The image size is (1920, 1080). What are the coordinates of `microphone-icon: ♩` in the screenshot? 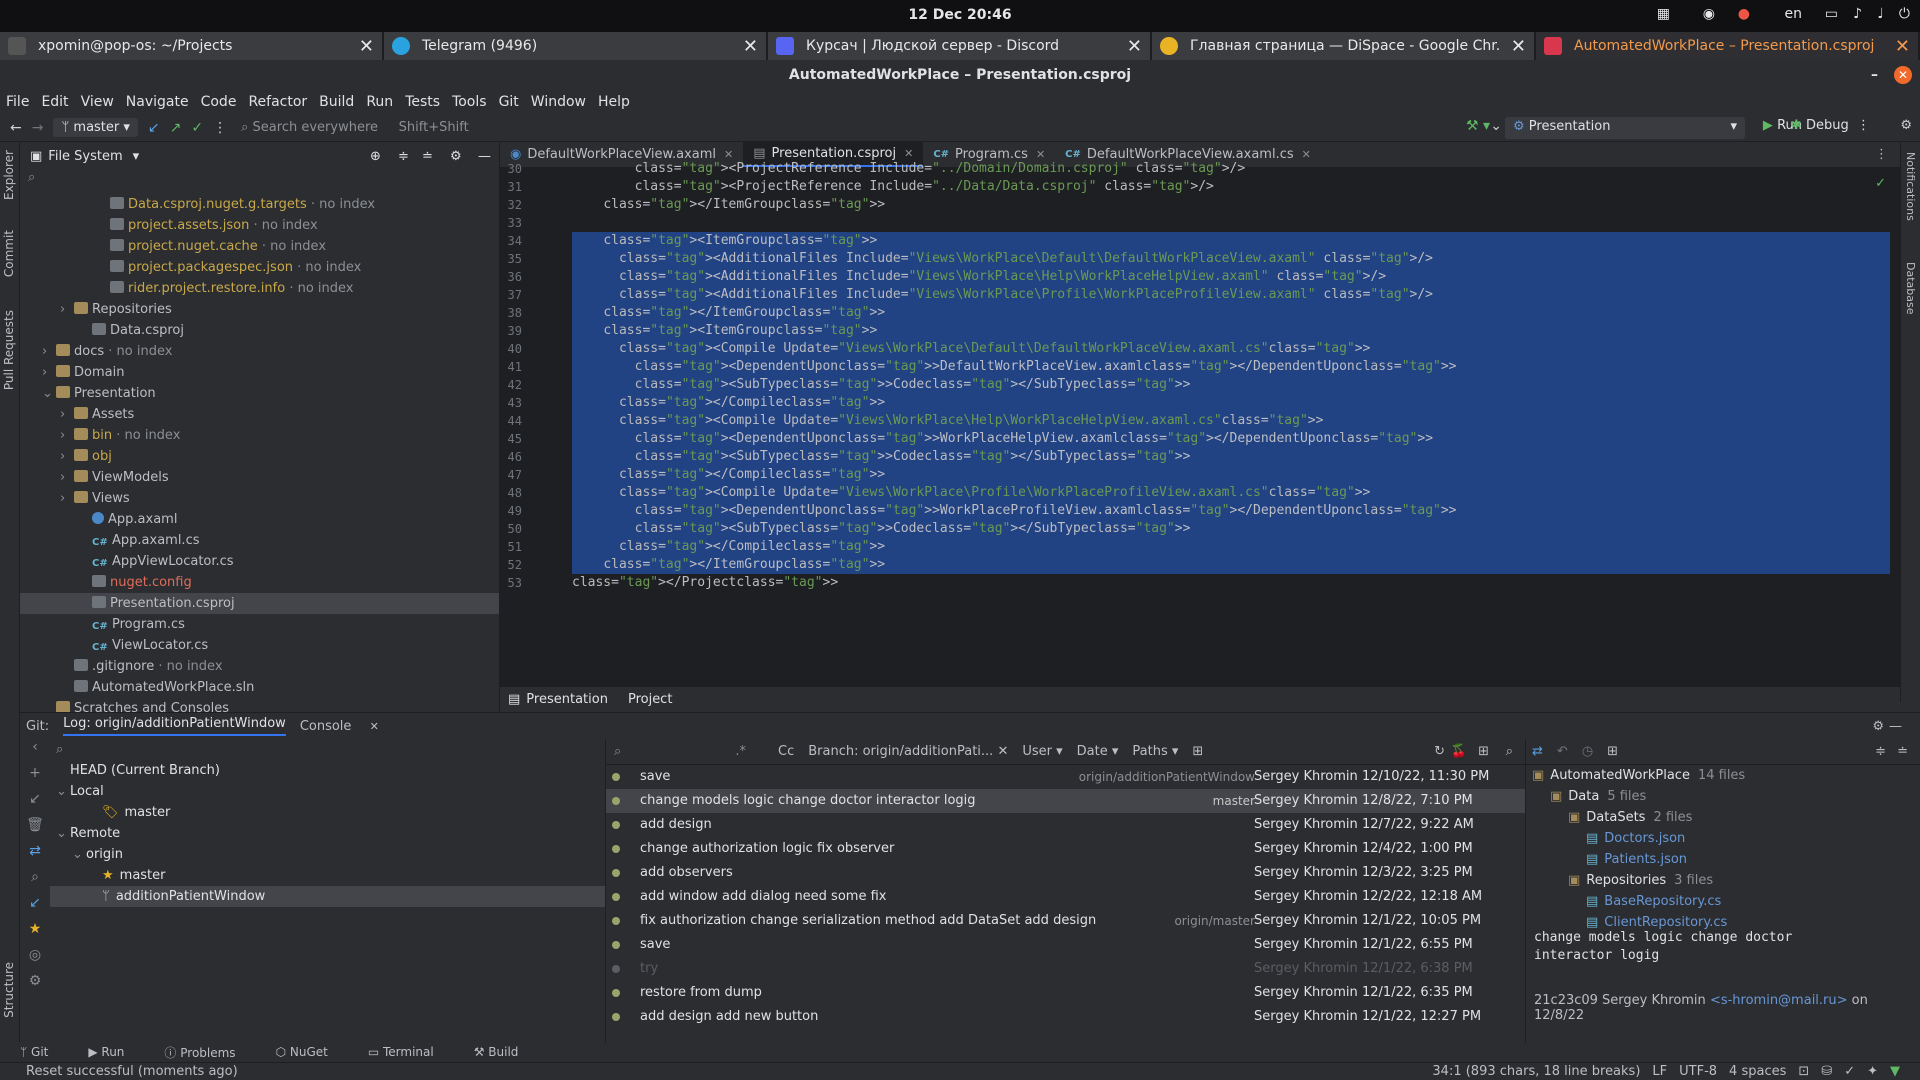 It's located at (1880, 14).